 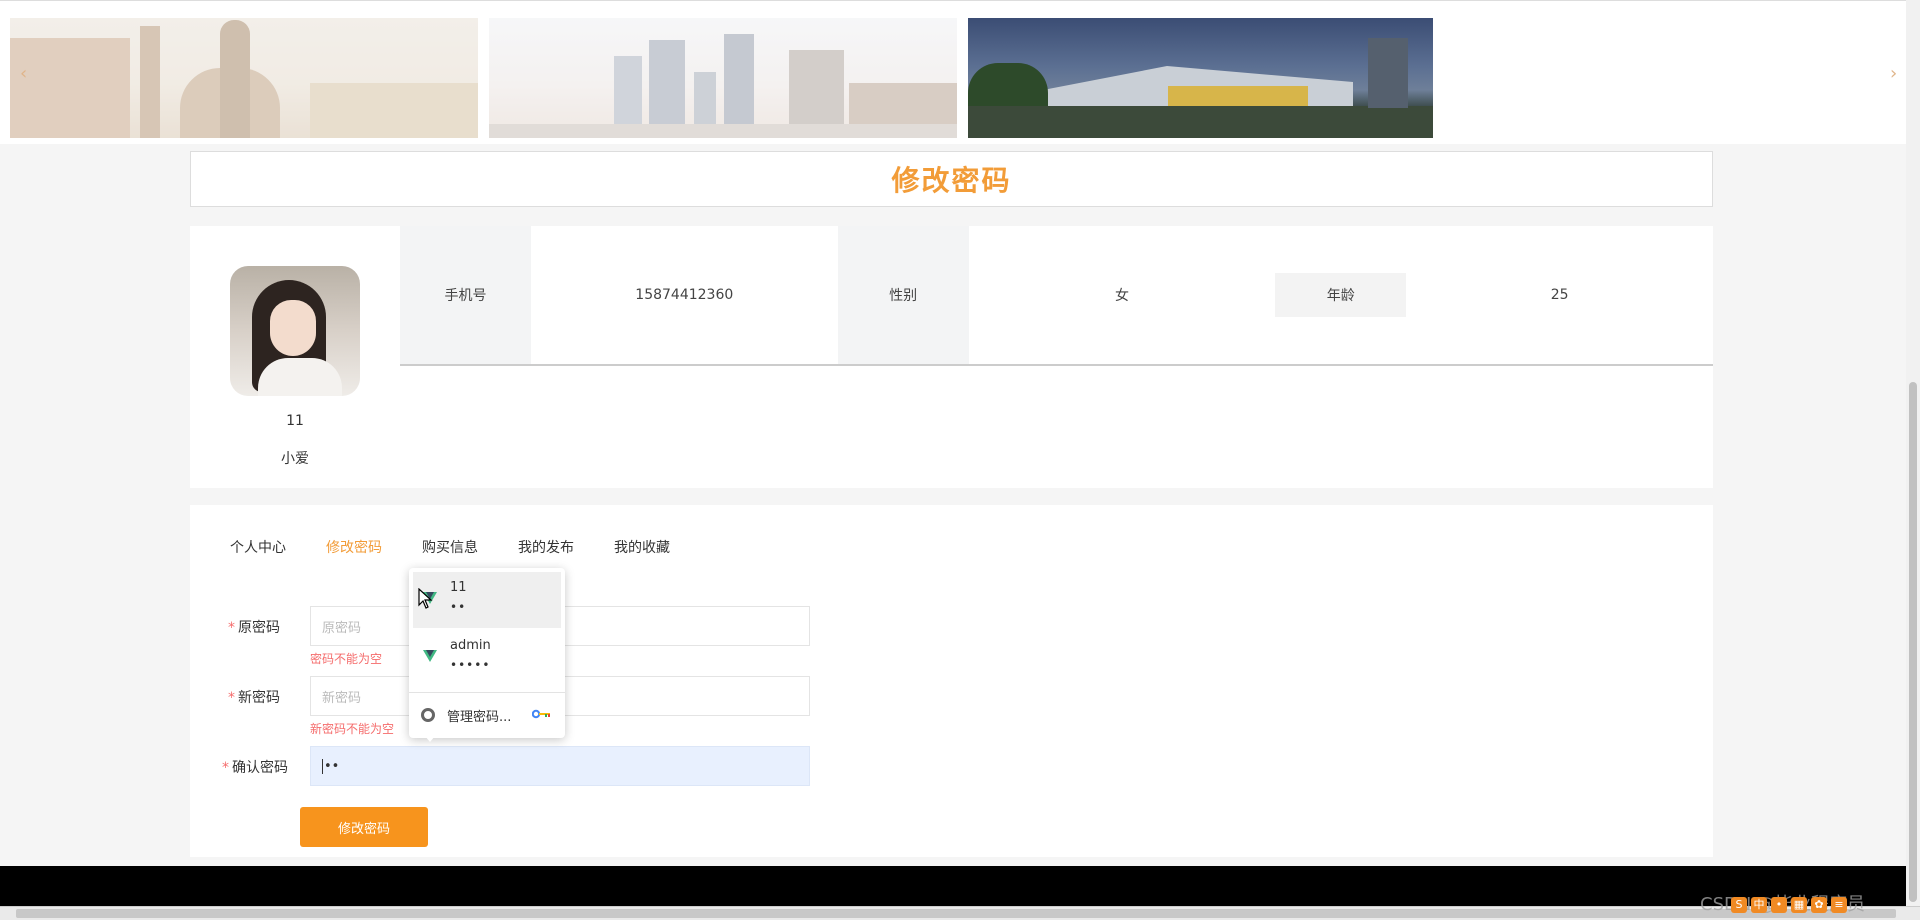 What do you see at coordinates (254, 698) in the screenshot?
I see `new-password-label: * 新密码` at bounding box center [254, 698].